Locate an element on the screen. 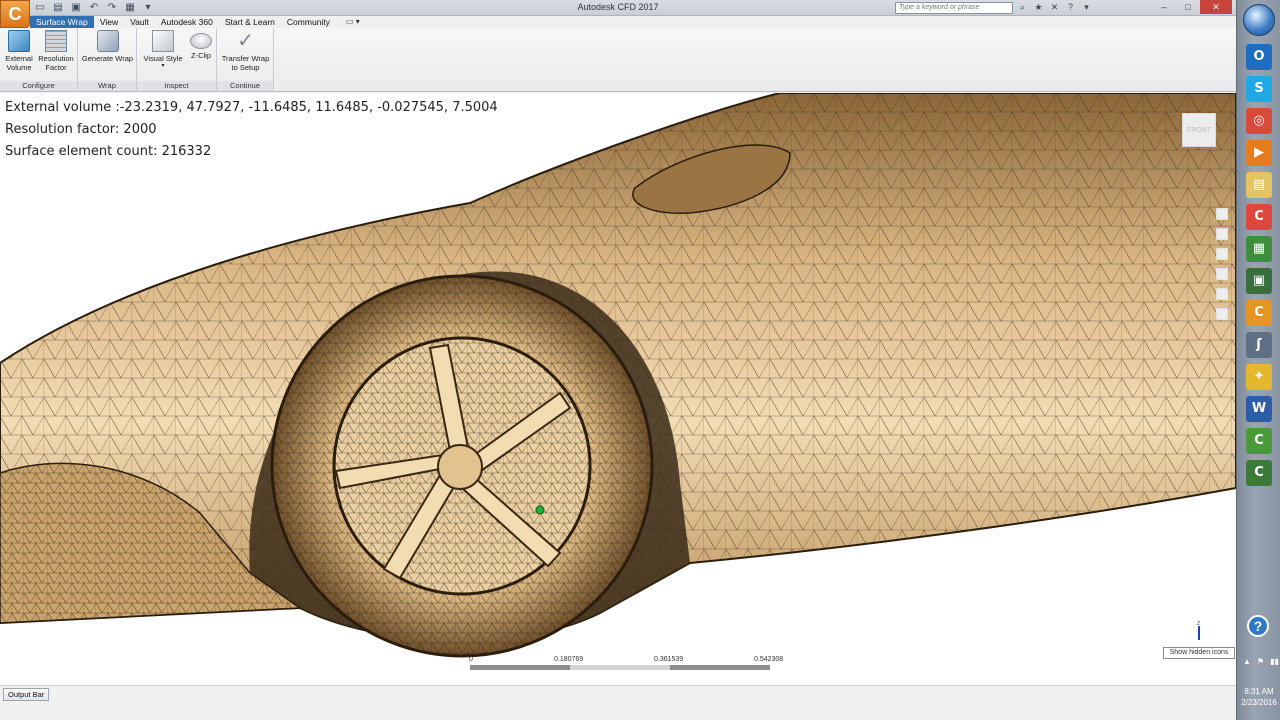  z-clip-button: Z-Clip is located at coordinates (201, 45).